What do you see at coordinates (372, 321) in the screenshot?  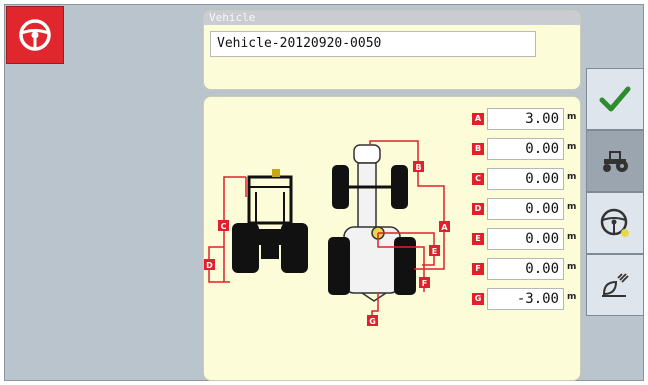 I see `diagram-label: G` at bounding box center [372, 321].